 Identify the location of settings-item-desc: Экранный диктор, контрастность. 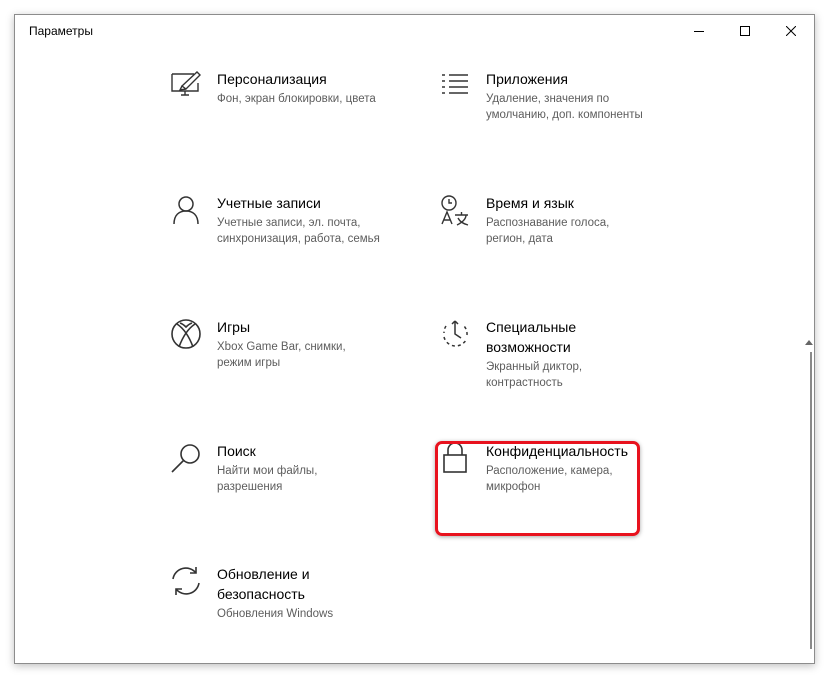
(534, 375).